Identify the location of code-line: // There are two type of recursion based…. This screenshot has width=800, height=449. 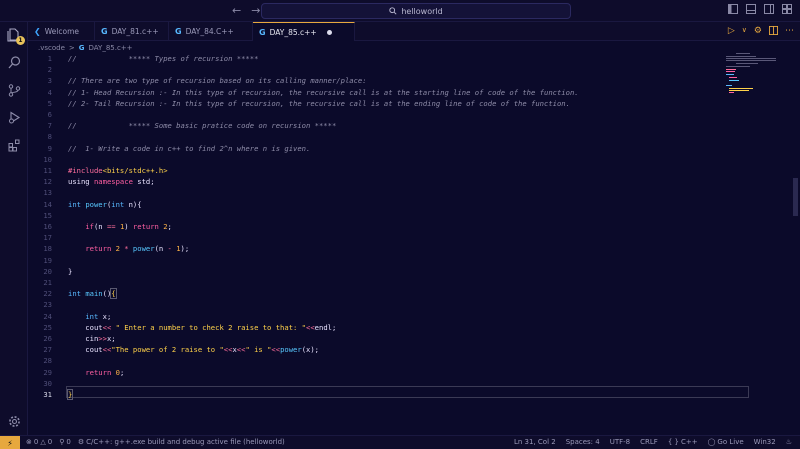
(217, 81).